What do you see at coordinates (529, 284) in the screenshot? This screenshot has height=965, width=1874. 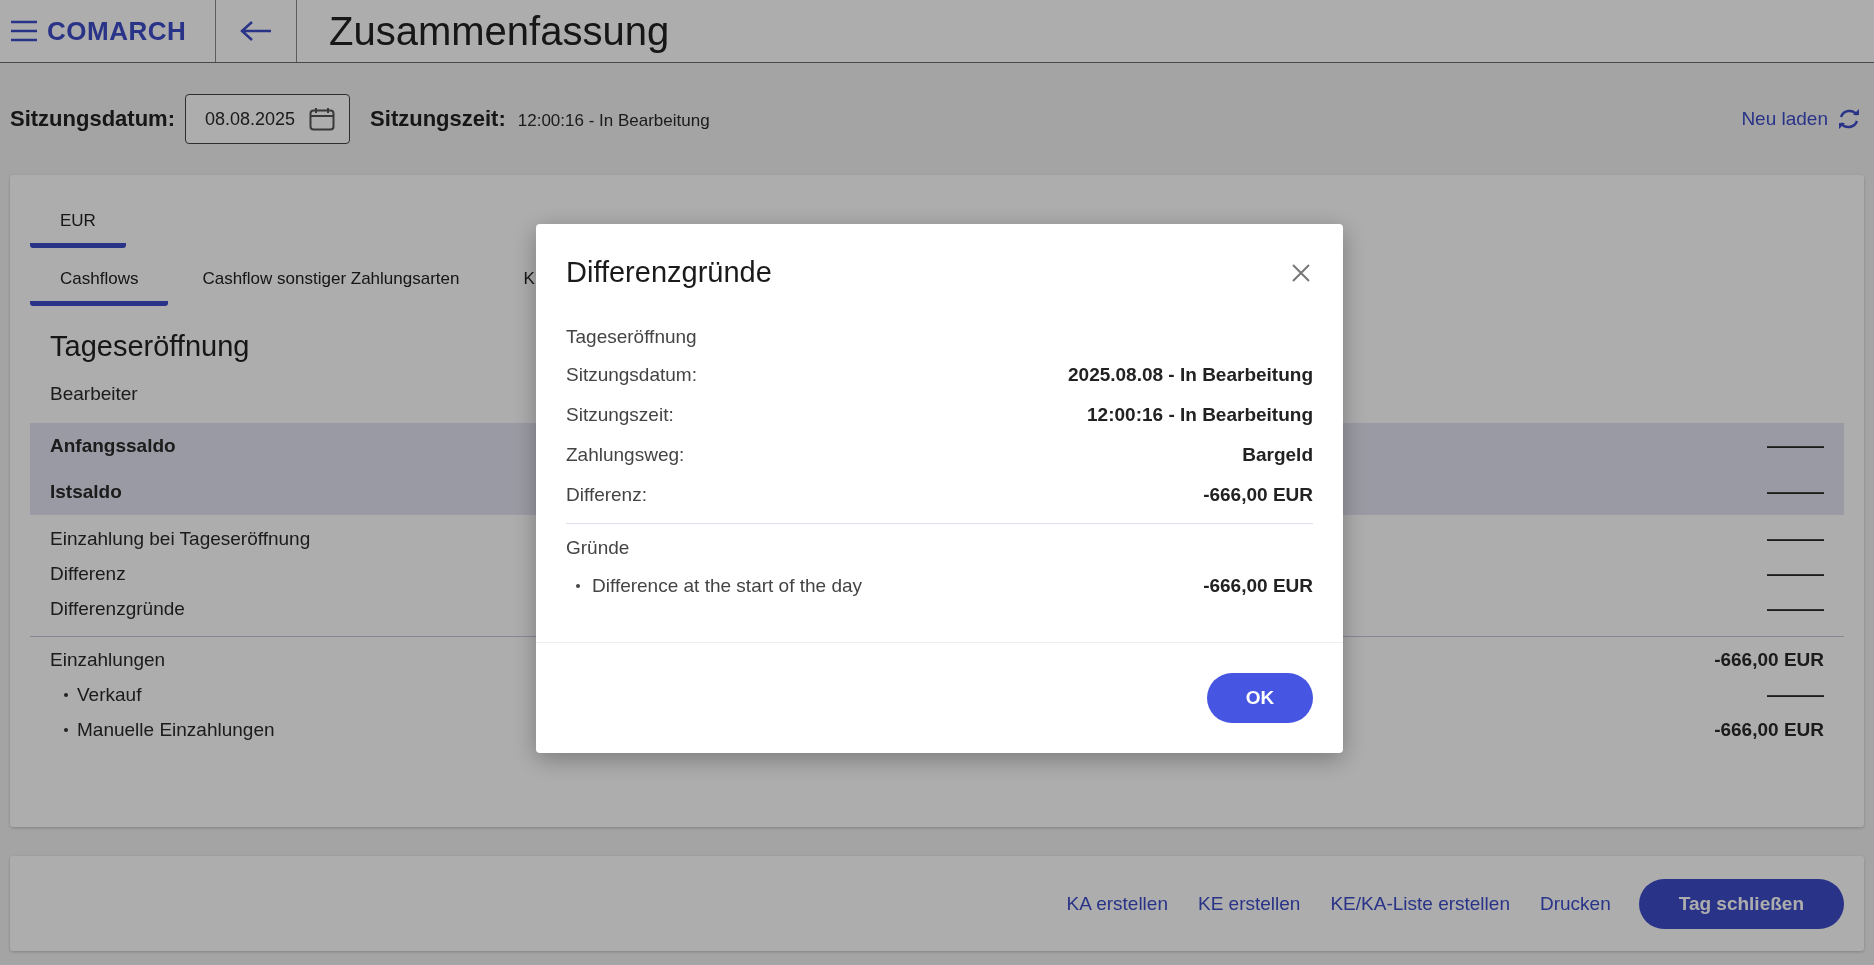 I see `tab: K` at bounding box center [529, 284].